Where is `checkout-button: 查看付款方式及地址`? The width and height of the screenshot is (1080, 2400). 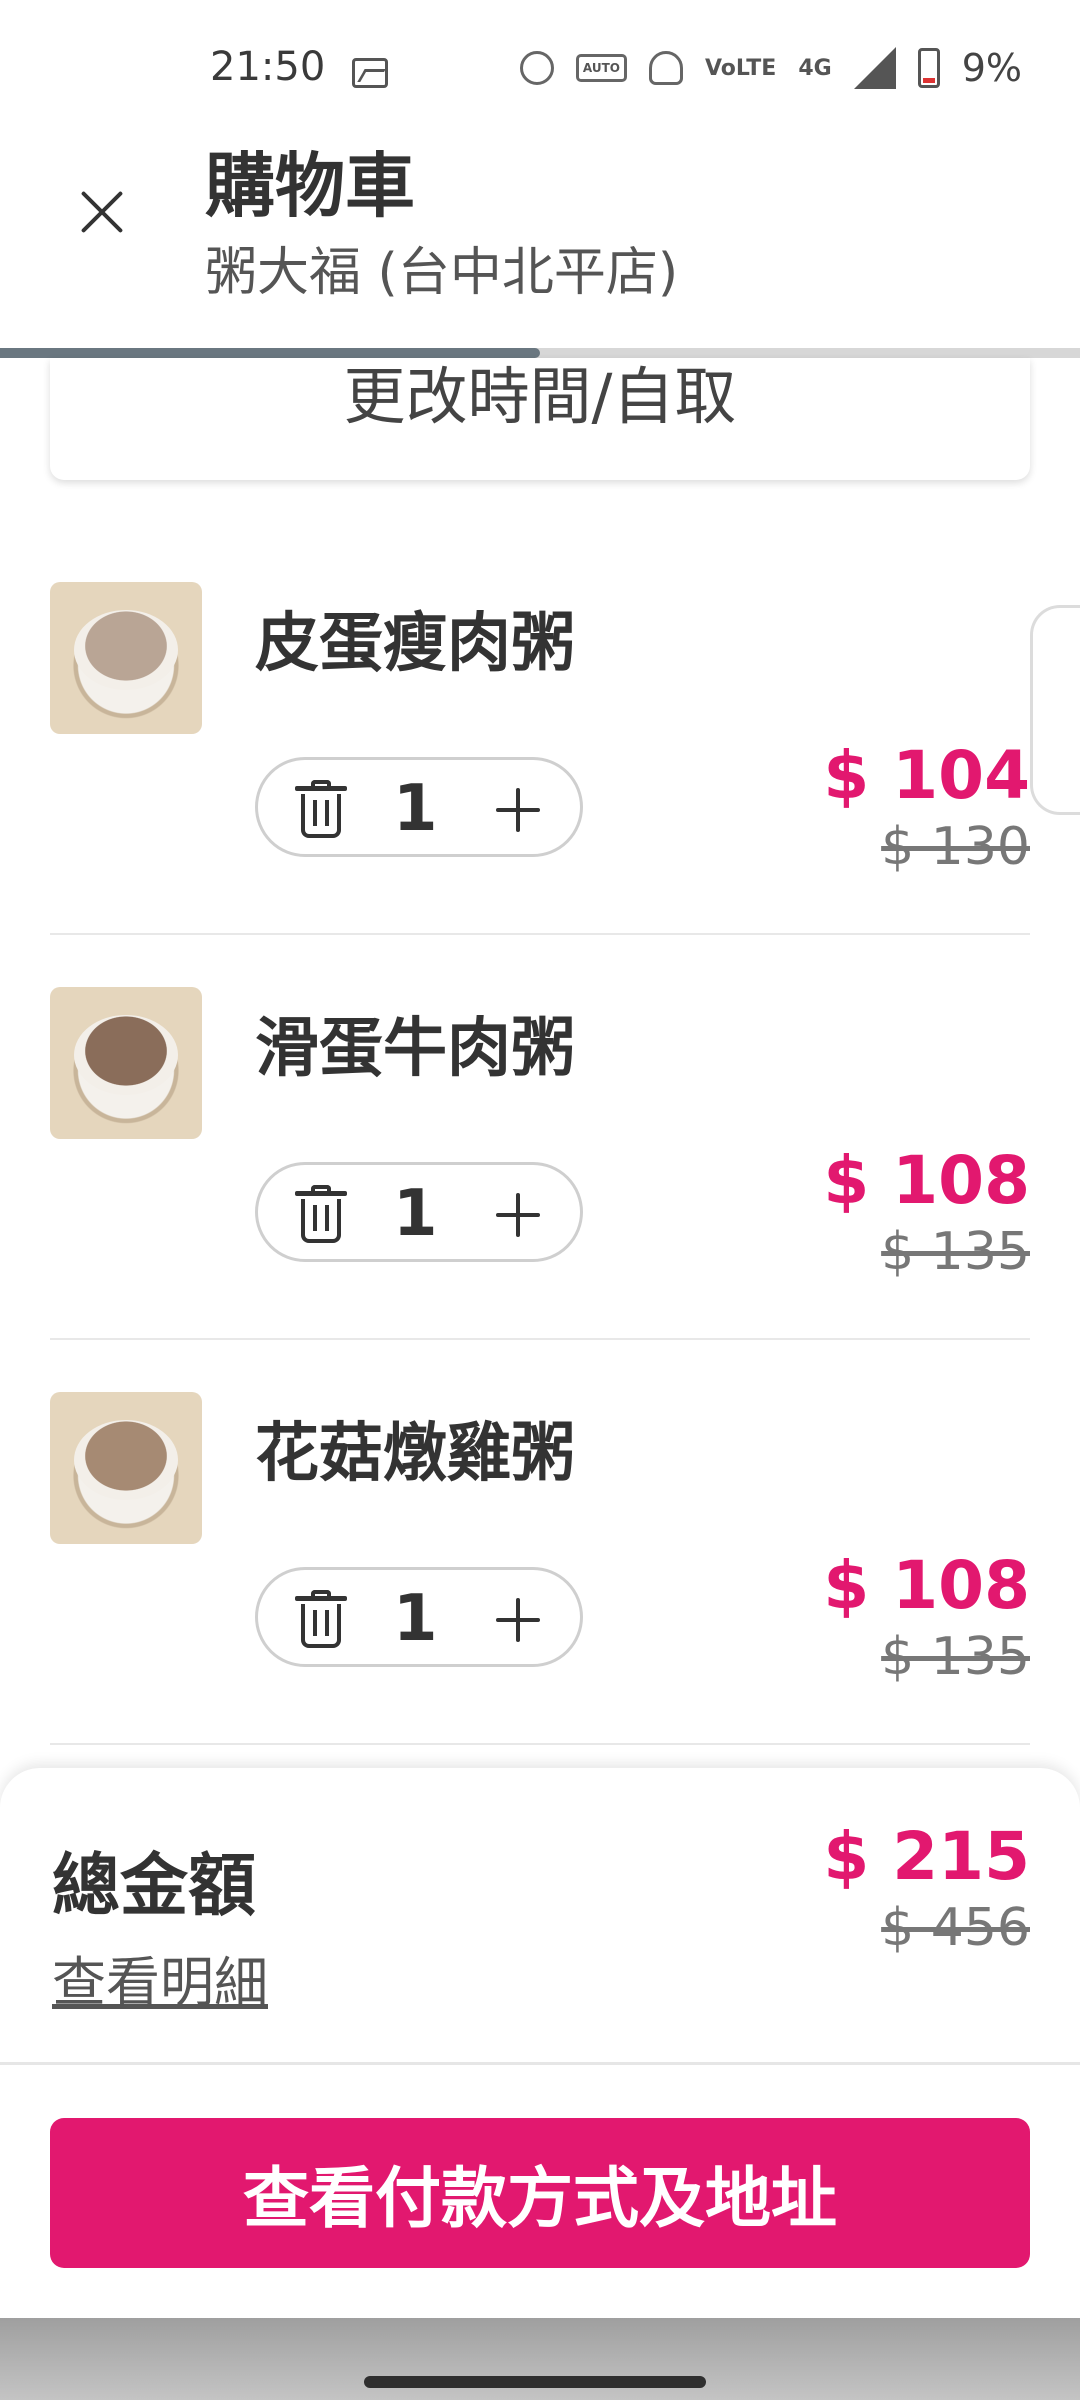
checkout-button: 查看付款方式及地址 is located at coordinates (540, 2193).